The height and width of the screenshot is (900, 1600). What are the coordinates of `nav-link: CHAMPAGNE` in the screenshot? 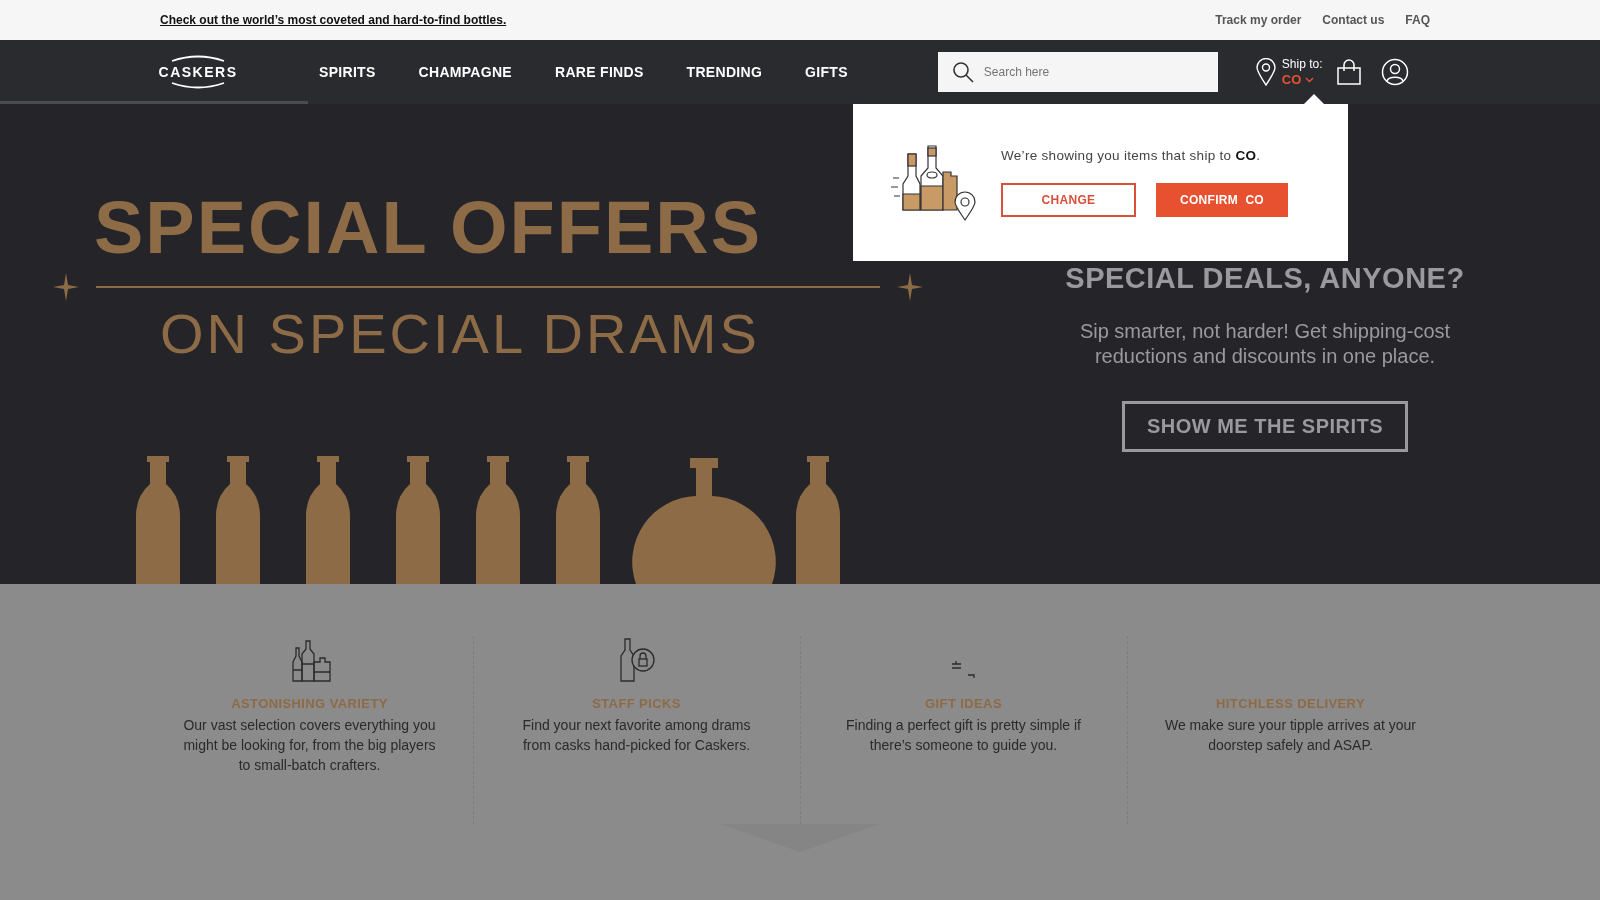 It's located at (465, 72).